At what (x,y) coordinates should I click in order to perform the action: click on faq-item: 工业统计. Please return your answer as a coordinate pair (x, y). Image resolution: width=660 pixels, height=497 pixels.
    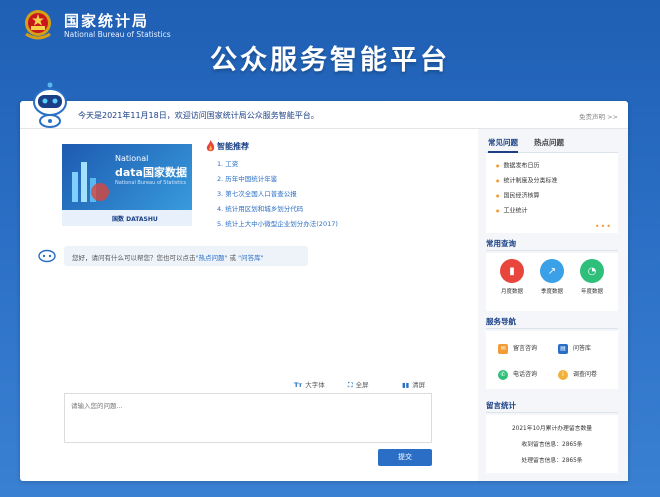
    Looking at the image, I should click on (552, 211).